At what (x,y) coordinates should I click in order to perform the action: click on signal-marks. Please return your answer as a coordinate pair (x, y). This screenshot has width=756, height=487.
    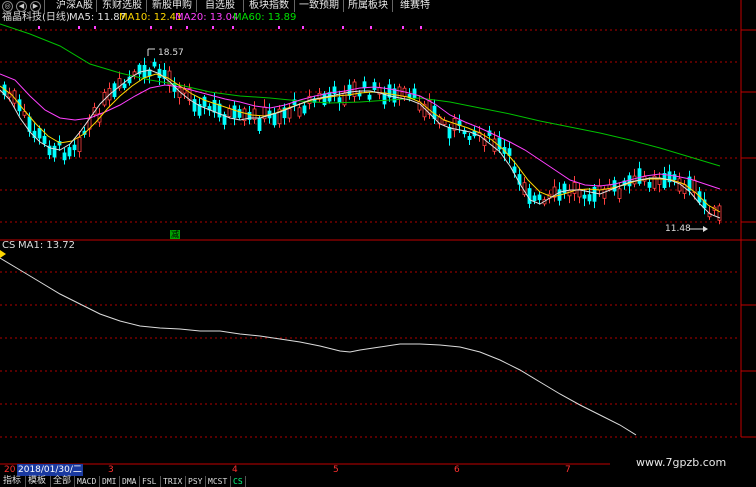
    Looking at the image, I should click on (230, 27).